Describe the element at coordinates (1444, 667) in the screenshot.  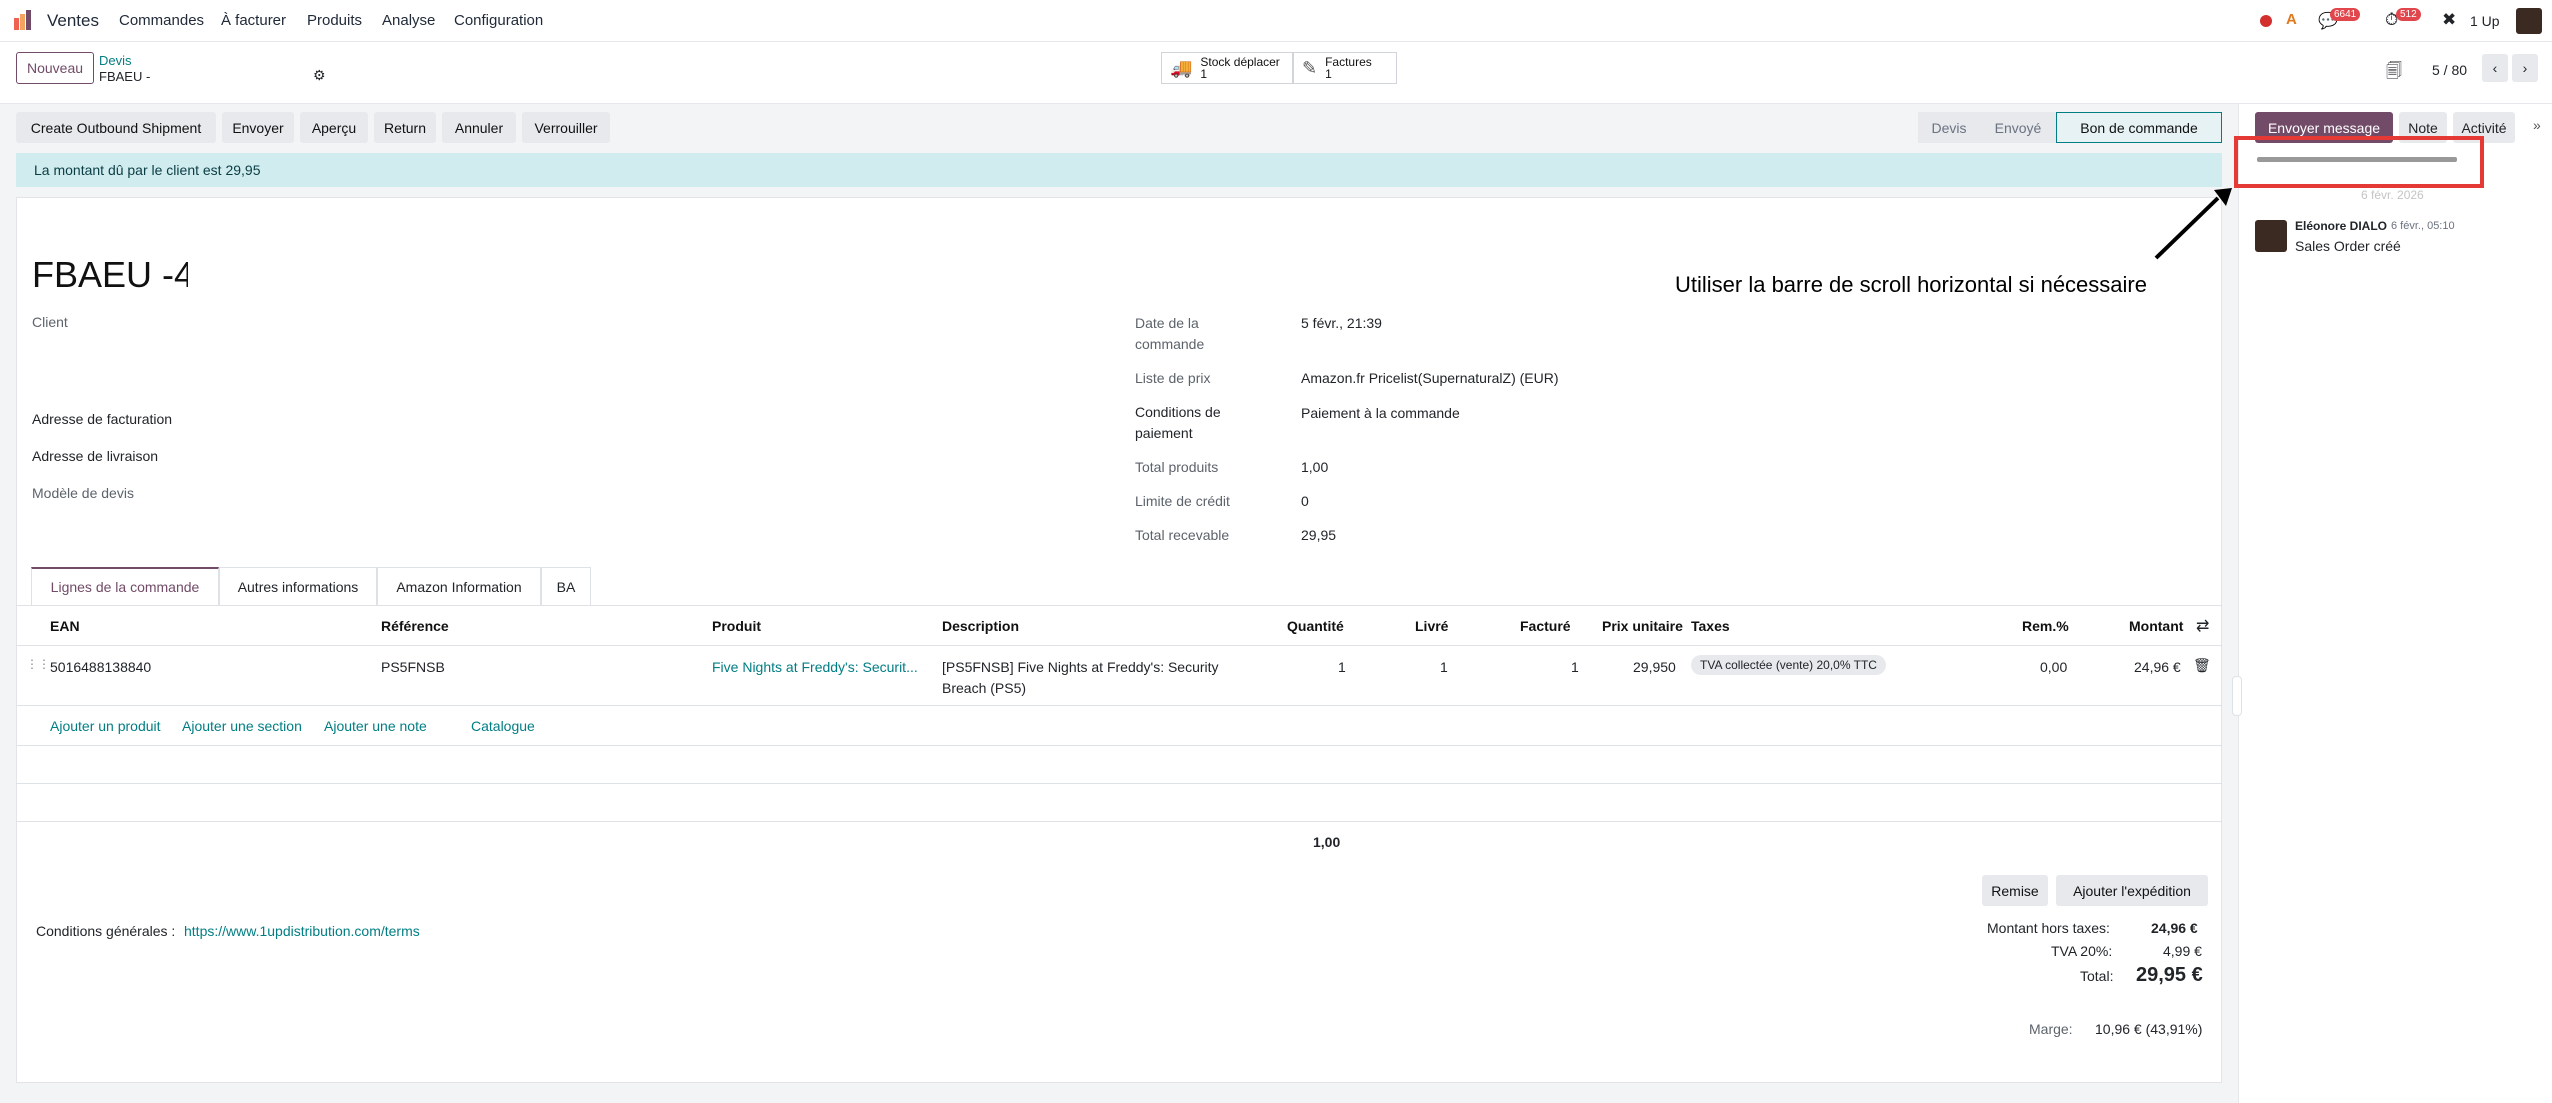
I see `row-delivered: 1` at that location.